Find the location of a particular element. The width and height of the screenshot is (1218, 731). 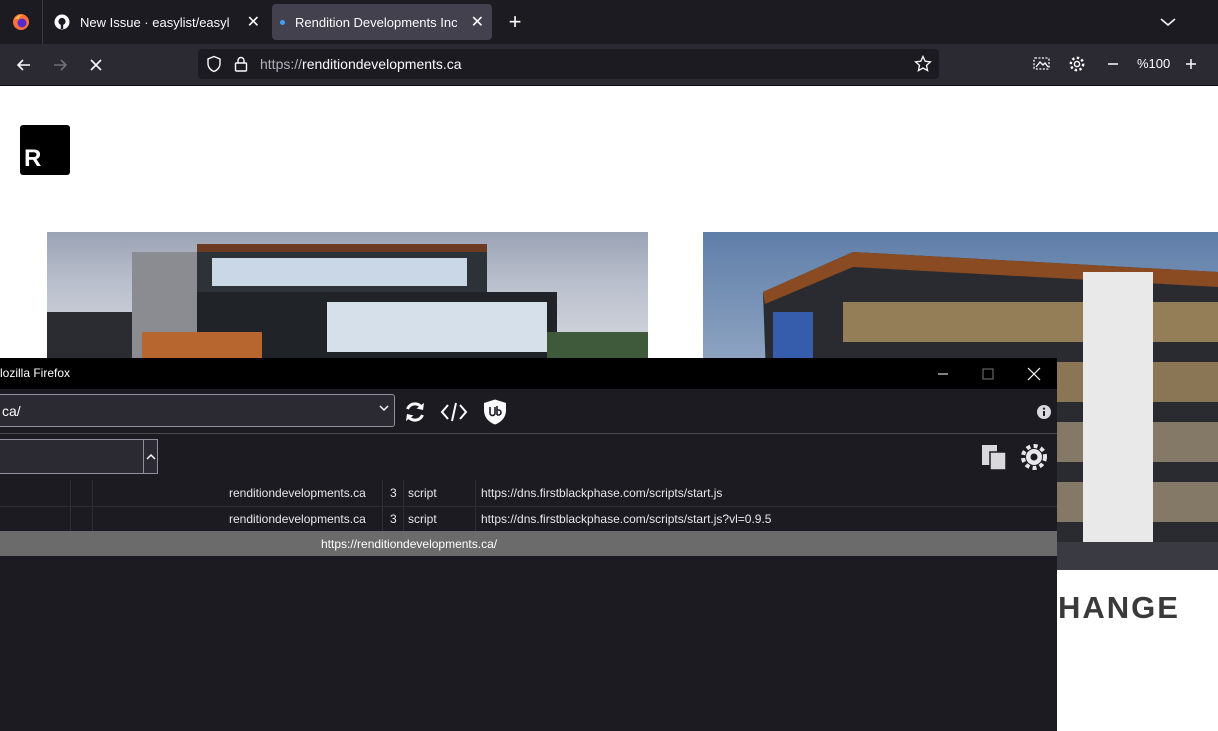

stop-icon is located at coordinates (96, 65).